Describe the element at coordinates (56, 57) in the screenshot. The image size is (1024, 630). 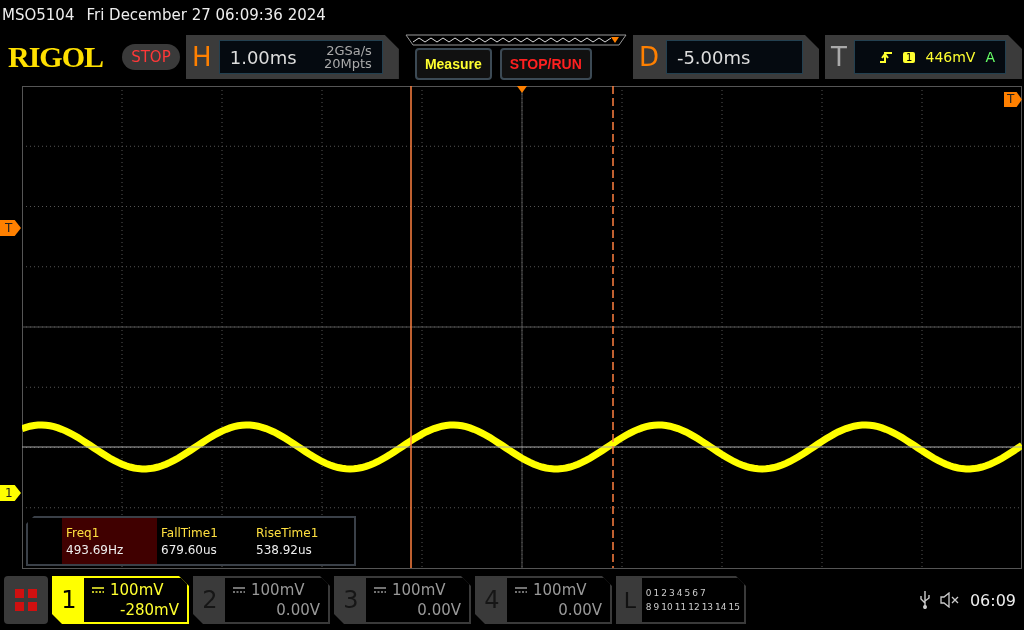
I see `brand-logo: RIGOL` at that location.